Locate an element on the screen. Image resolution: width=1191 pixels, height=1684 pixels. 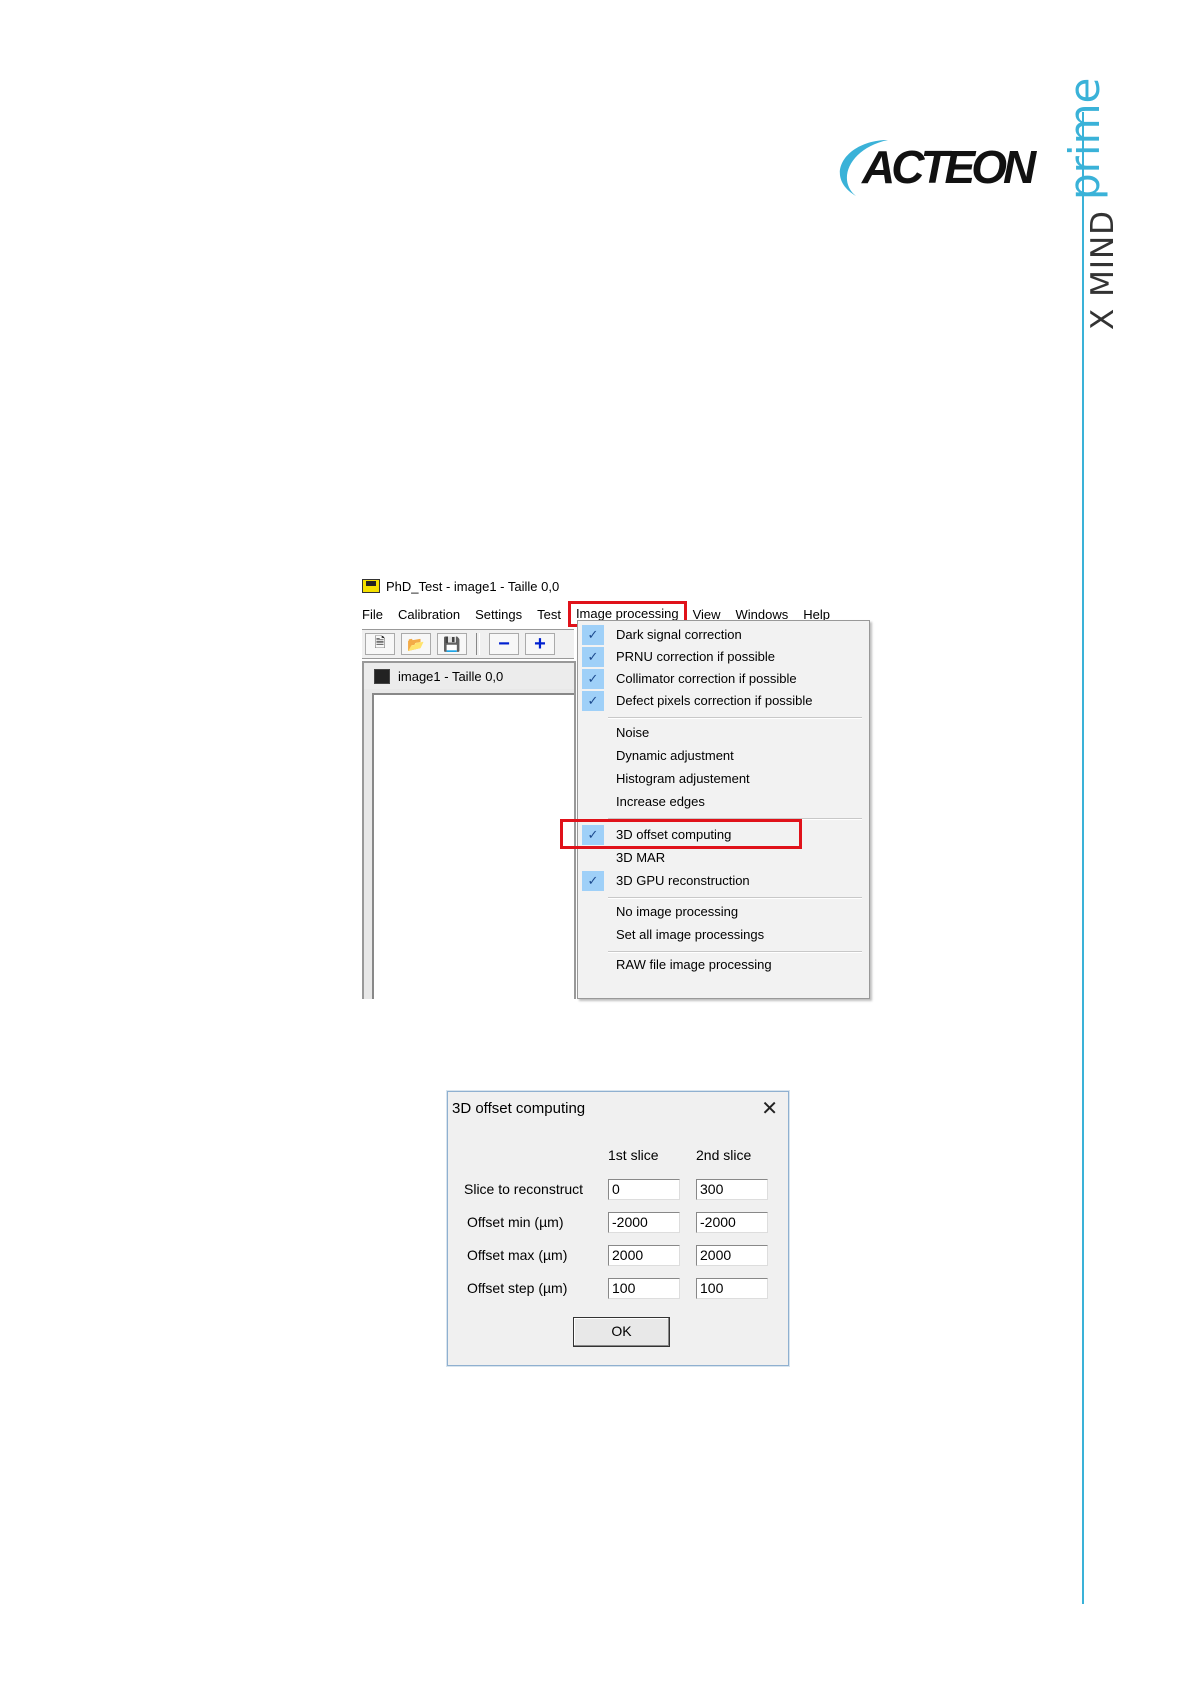
menu-item-label: Defect pixels correction if possible is located at coordinates (714, 700).